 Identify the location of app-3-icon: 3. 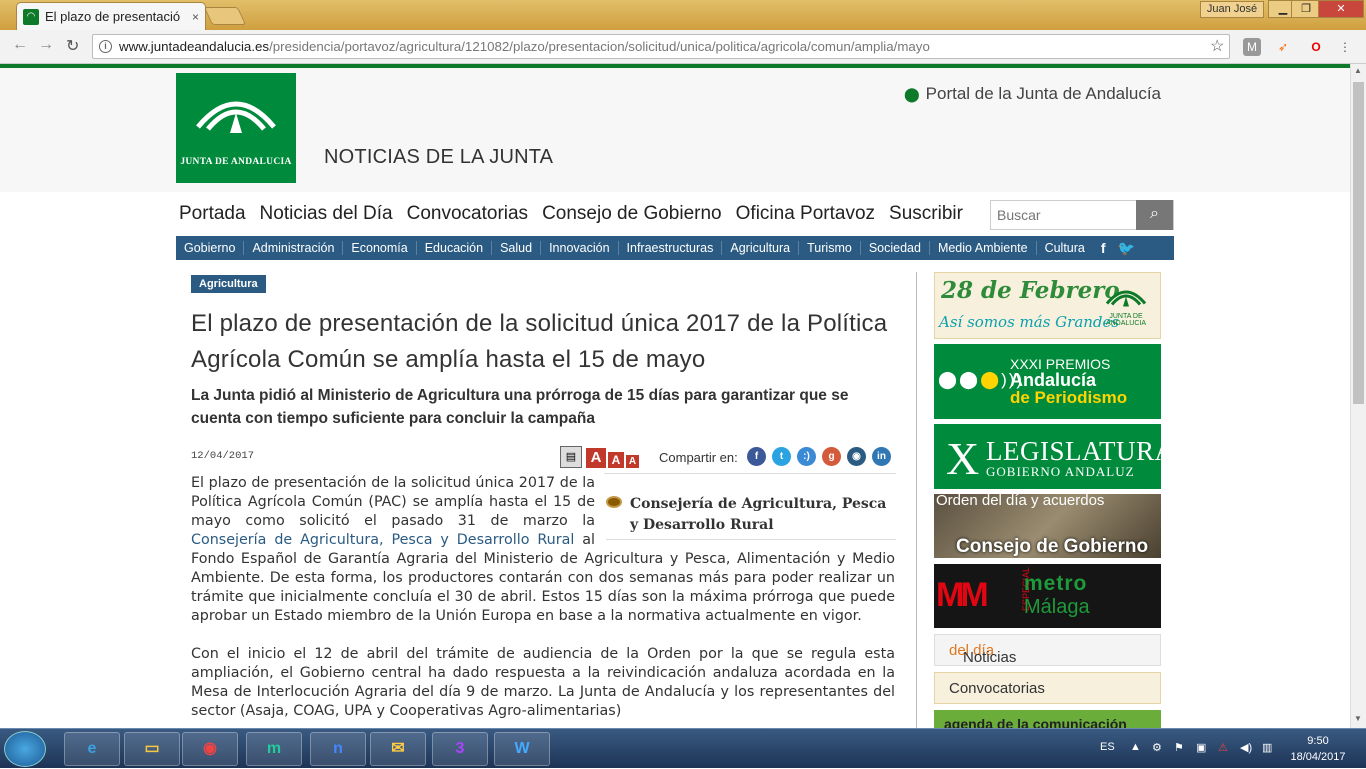
(460, 749).